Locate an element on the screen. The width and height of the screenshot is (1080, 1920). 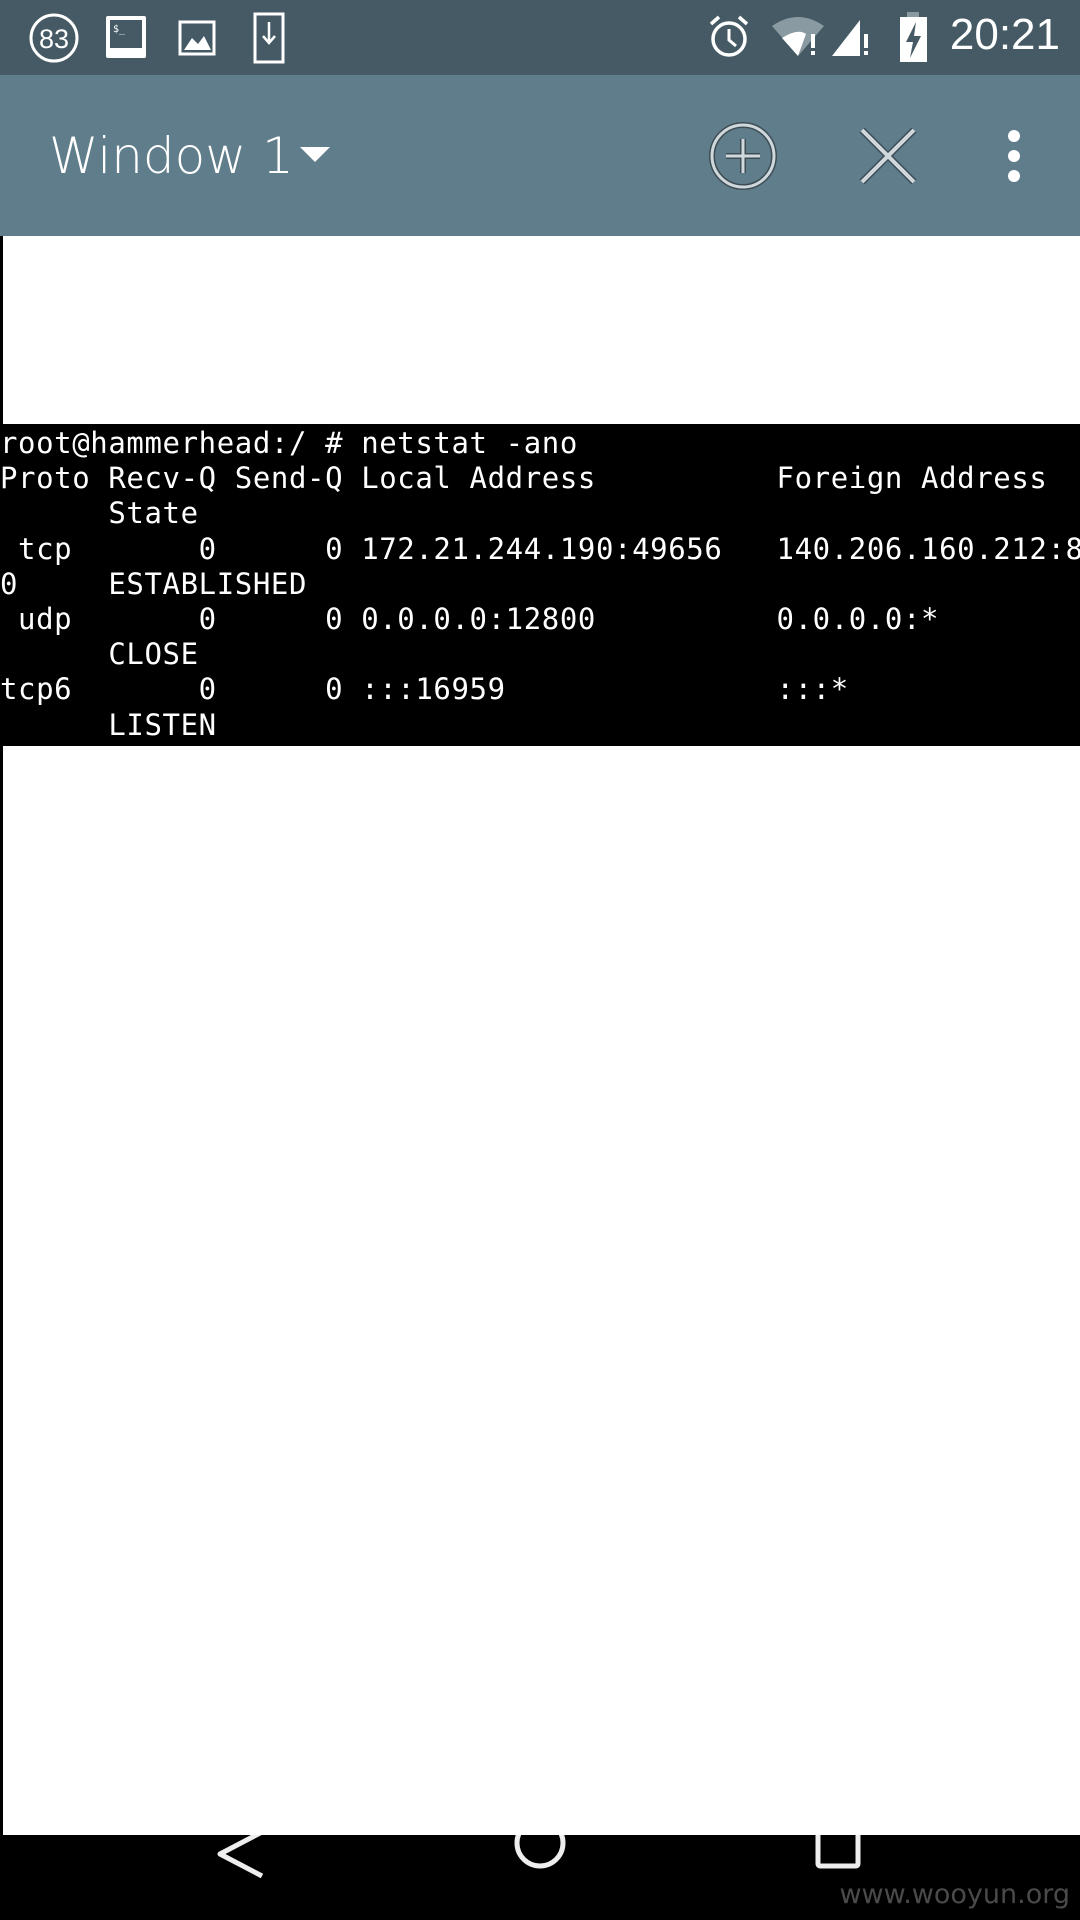
terminal-line: State is located at coordinates (99, 513).